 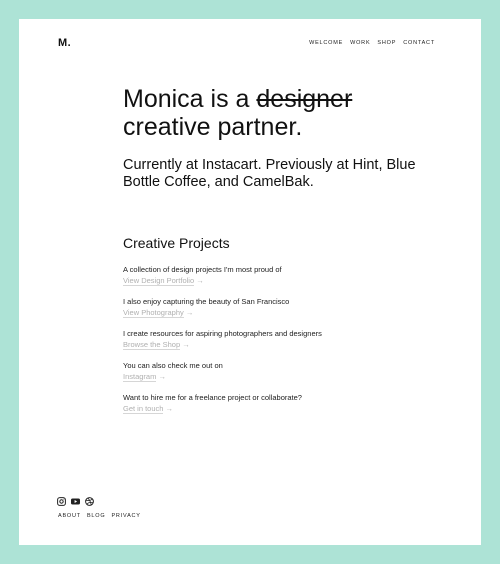 What do you see at coordinates (96, 516) in the screenshot?
I see `footer-blog: BLOG` at bounding box center [96, 516].